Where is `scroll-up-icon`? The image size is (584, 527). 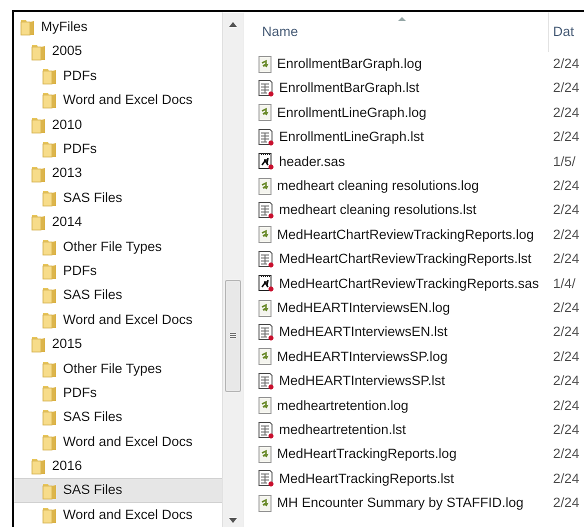
scroll-up-icon is located at coordinates (233, 24).